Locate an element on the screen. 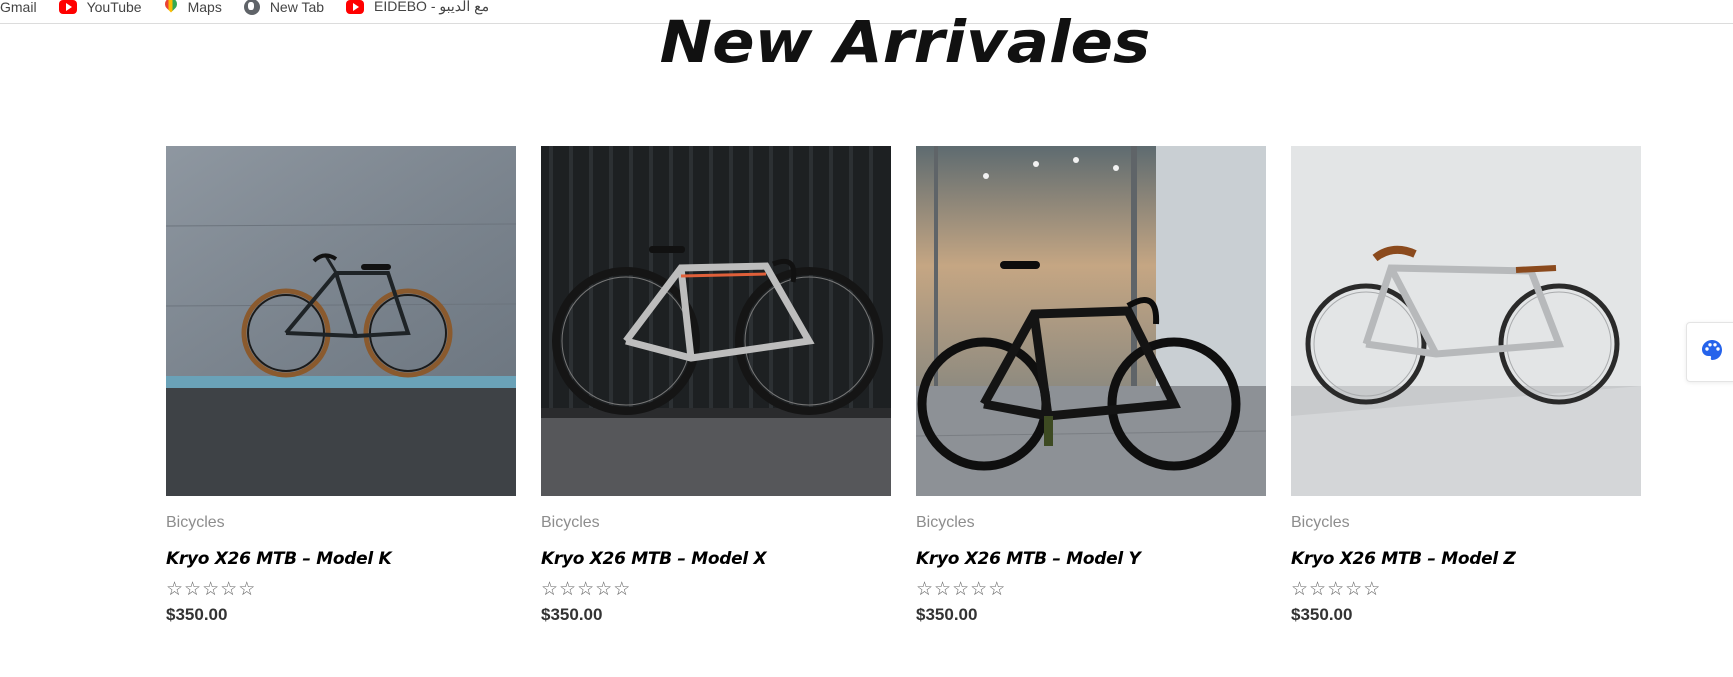 The height and width of the screenshot is (677, 1733). section-heading: New Arrivales is located at coordinates (905, 42).